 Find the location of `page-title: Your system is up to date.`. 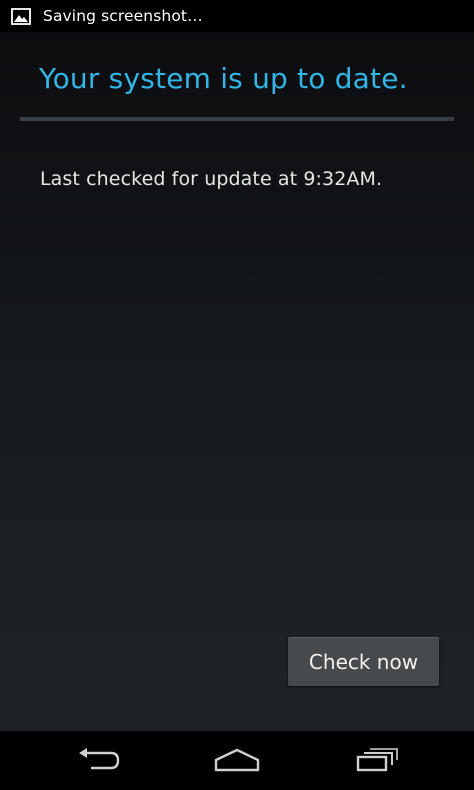

page-title: Your system is up to date. is located at coordinates (223, 78).